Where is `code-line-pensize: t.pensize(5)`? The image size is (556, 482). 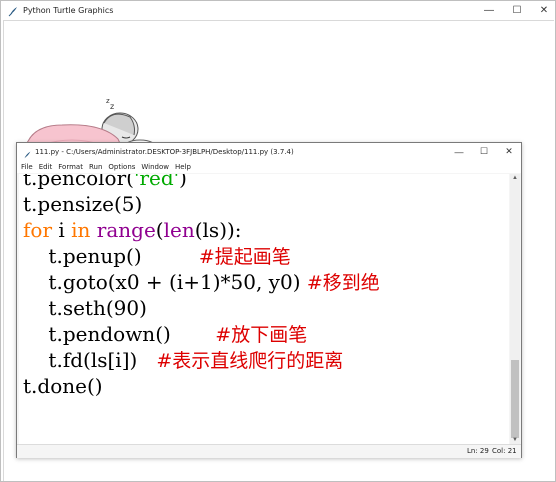
code-line-pensize: t.pensize(5) is located at coordinates (83, 204).